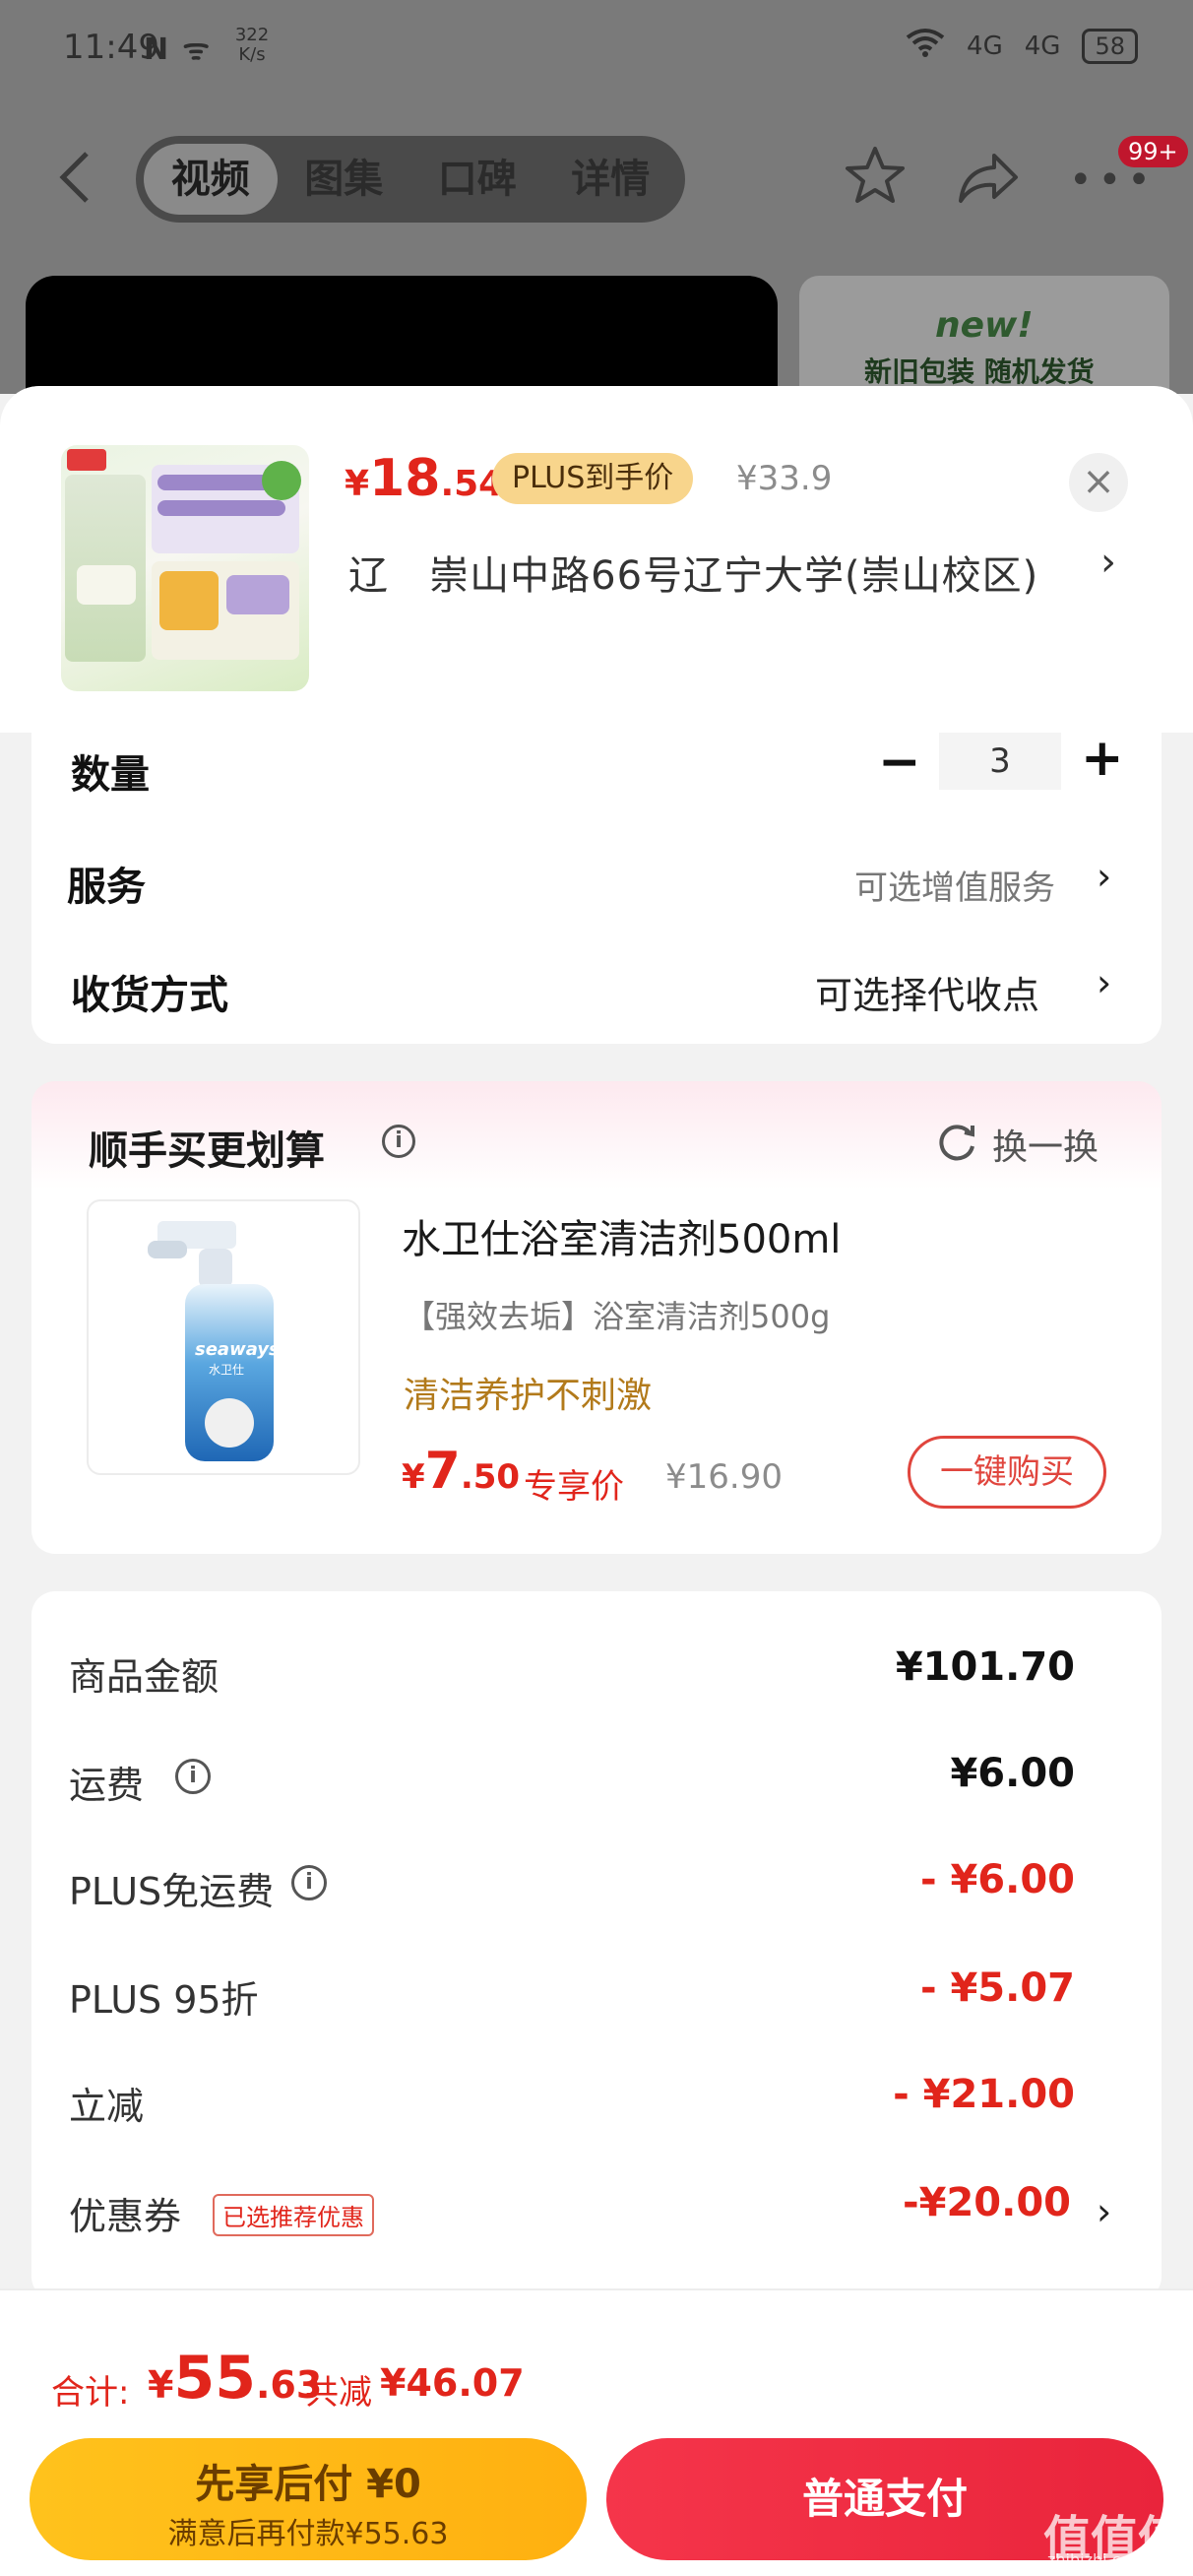  What do you see at coordinates (1042, 46) in the screenshot?
I see `signal-2-label: 4G` at bounding box center [1042, 46].